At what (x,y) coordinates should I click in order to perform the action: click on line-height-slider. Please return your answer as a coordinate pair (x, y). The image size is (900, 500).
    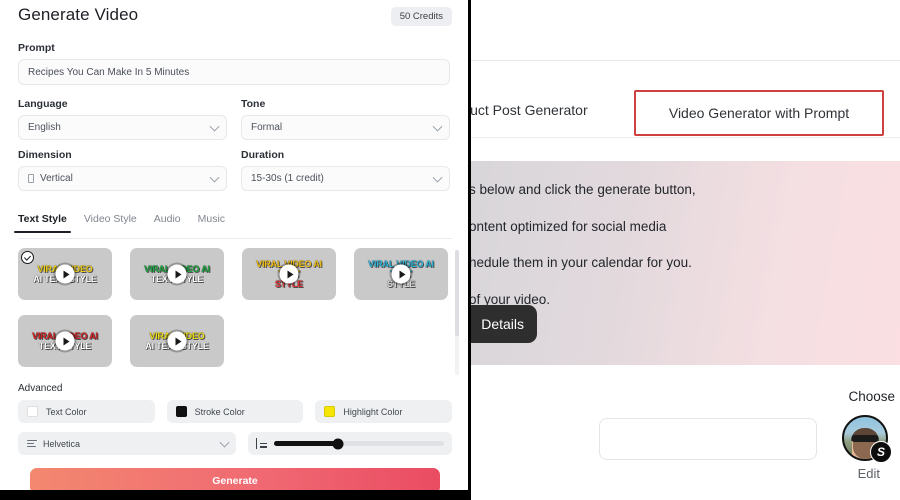
    Looking at the image, I should click on (349, 443).